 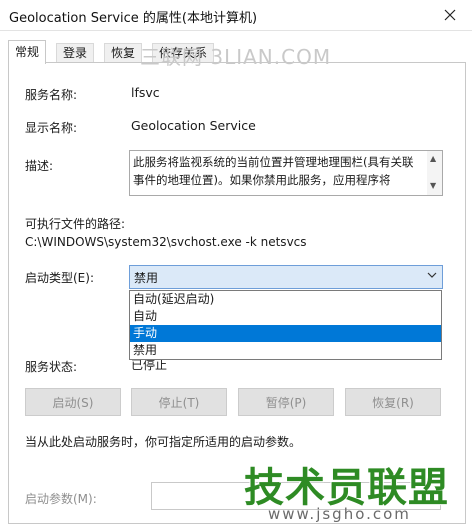 I want to click on tab-recovery: 恢复, so click(x=123, y=53).